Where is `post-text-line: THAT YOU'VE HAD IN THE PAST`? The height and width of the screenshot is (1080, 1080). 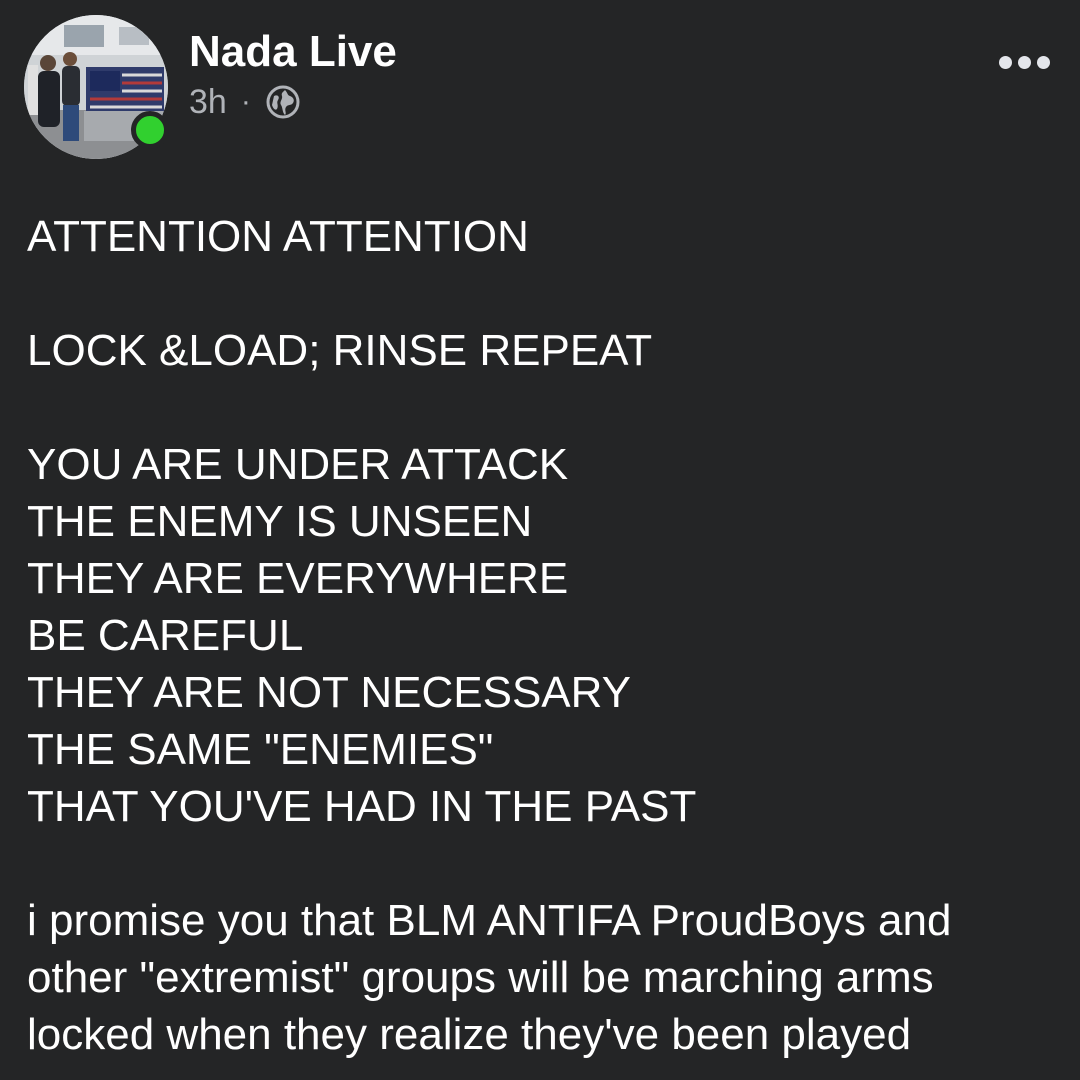
post-text-line: THAT YOU'VE HAD IN THE PAST is located at coordinates (362, 806).